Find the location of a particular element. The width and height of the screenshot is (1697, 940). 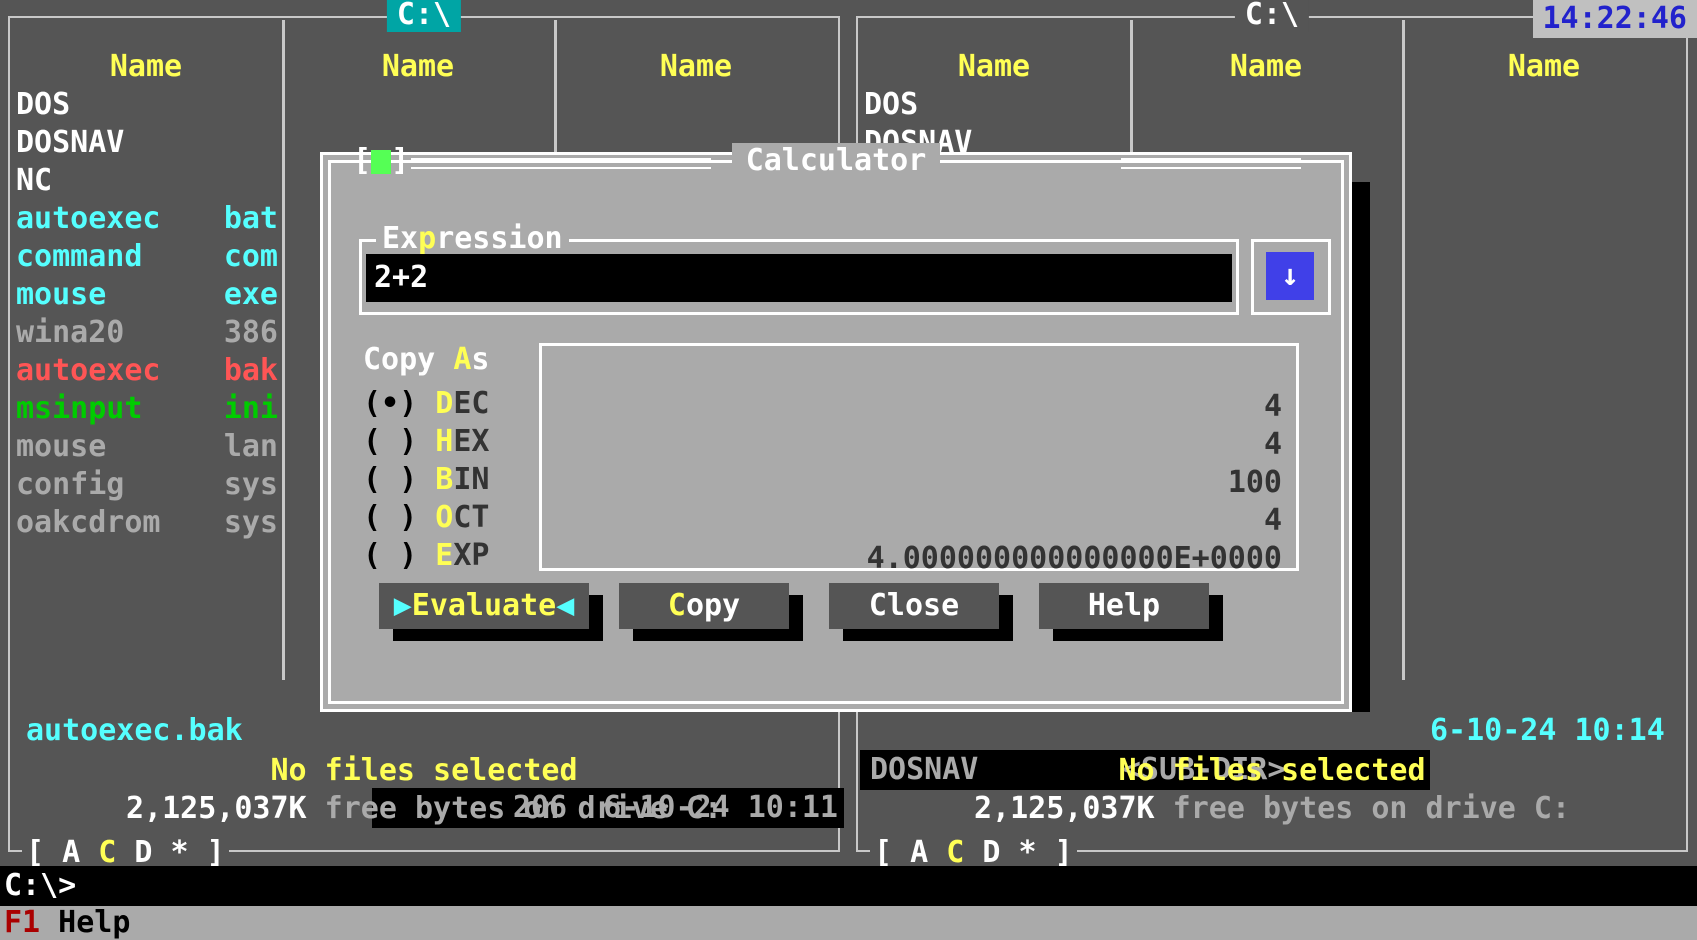

button-label: valuate is located at coordinates (493, 605).